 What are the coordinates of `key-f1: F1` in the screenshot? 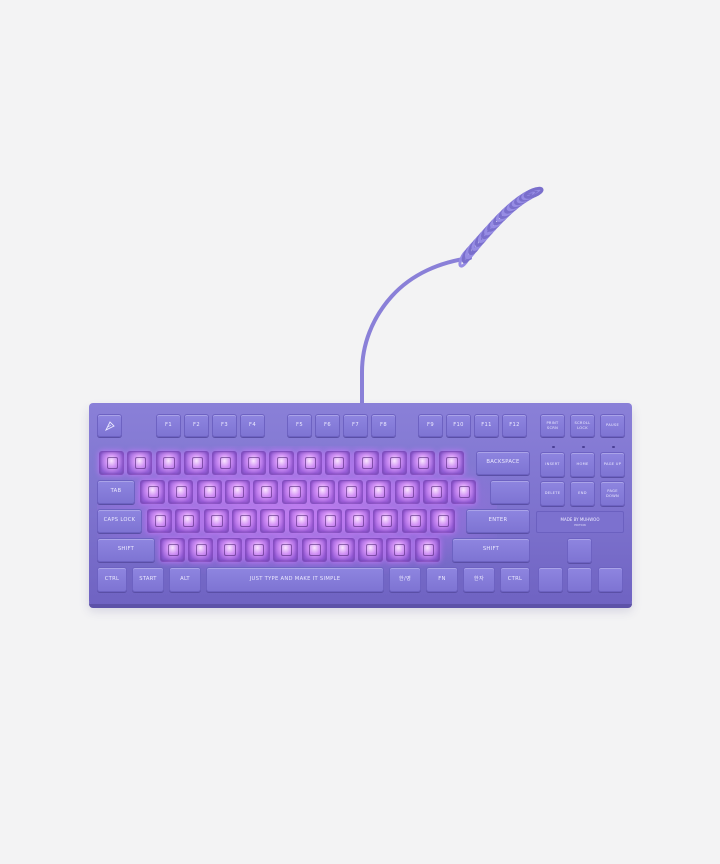 It's located at (168, 425).